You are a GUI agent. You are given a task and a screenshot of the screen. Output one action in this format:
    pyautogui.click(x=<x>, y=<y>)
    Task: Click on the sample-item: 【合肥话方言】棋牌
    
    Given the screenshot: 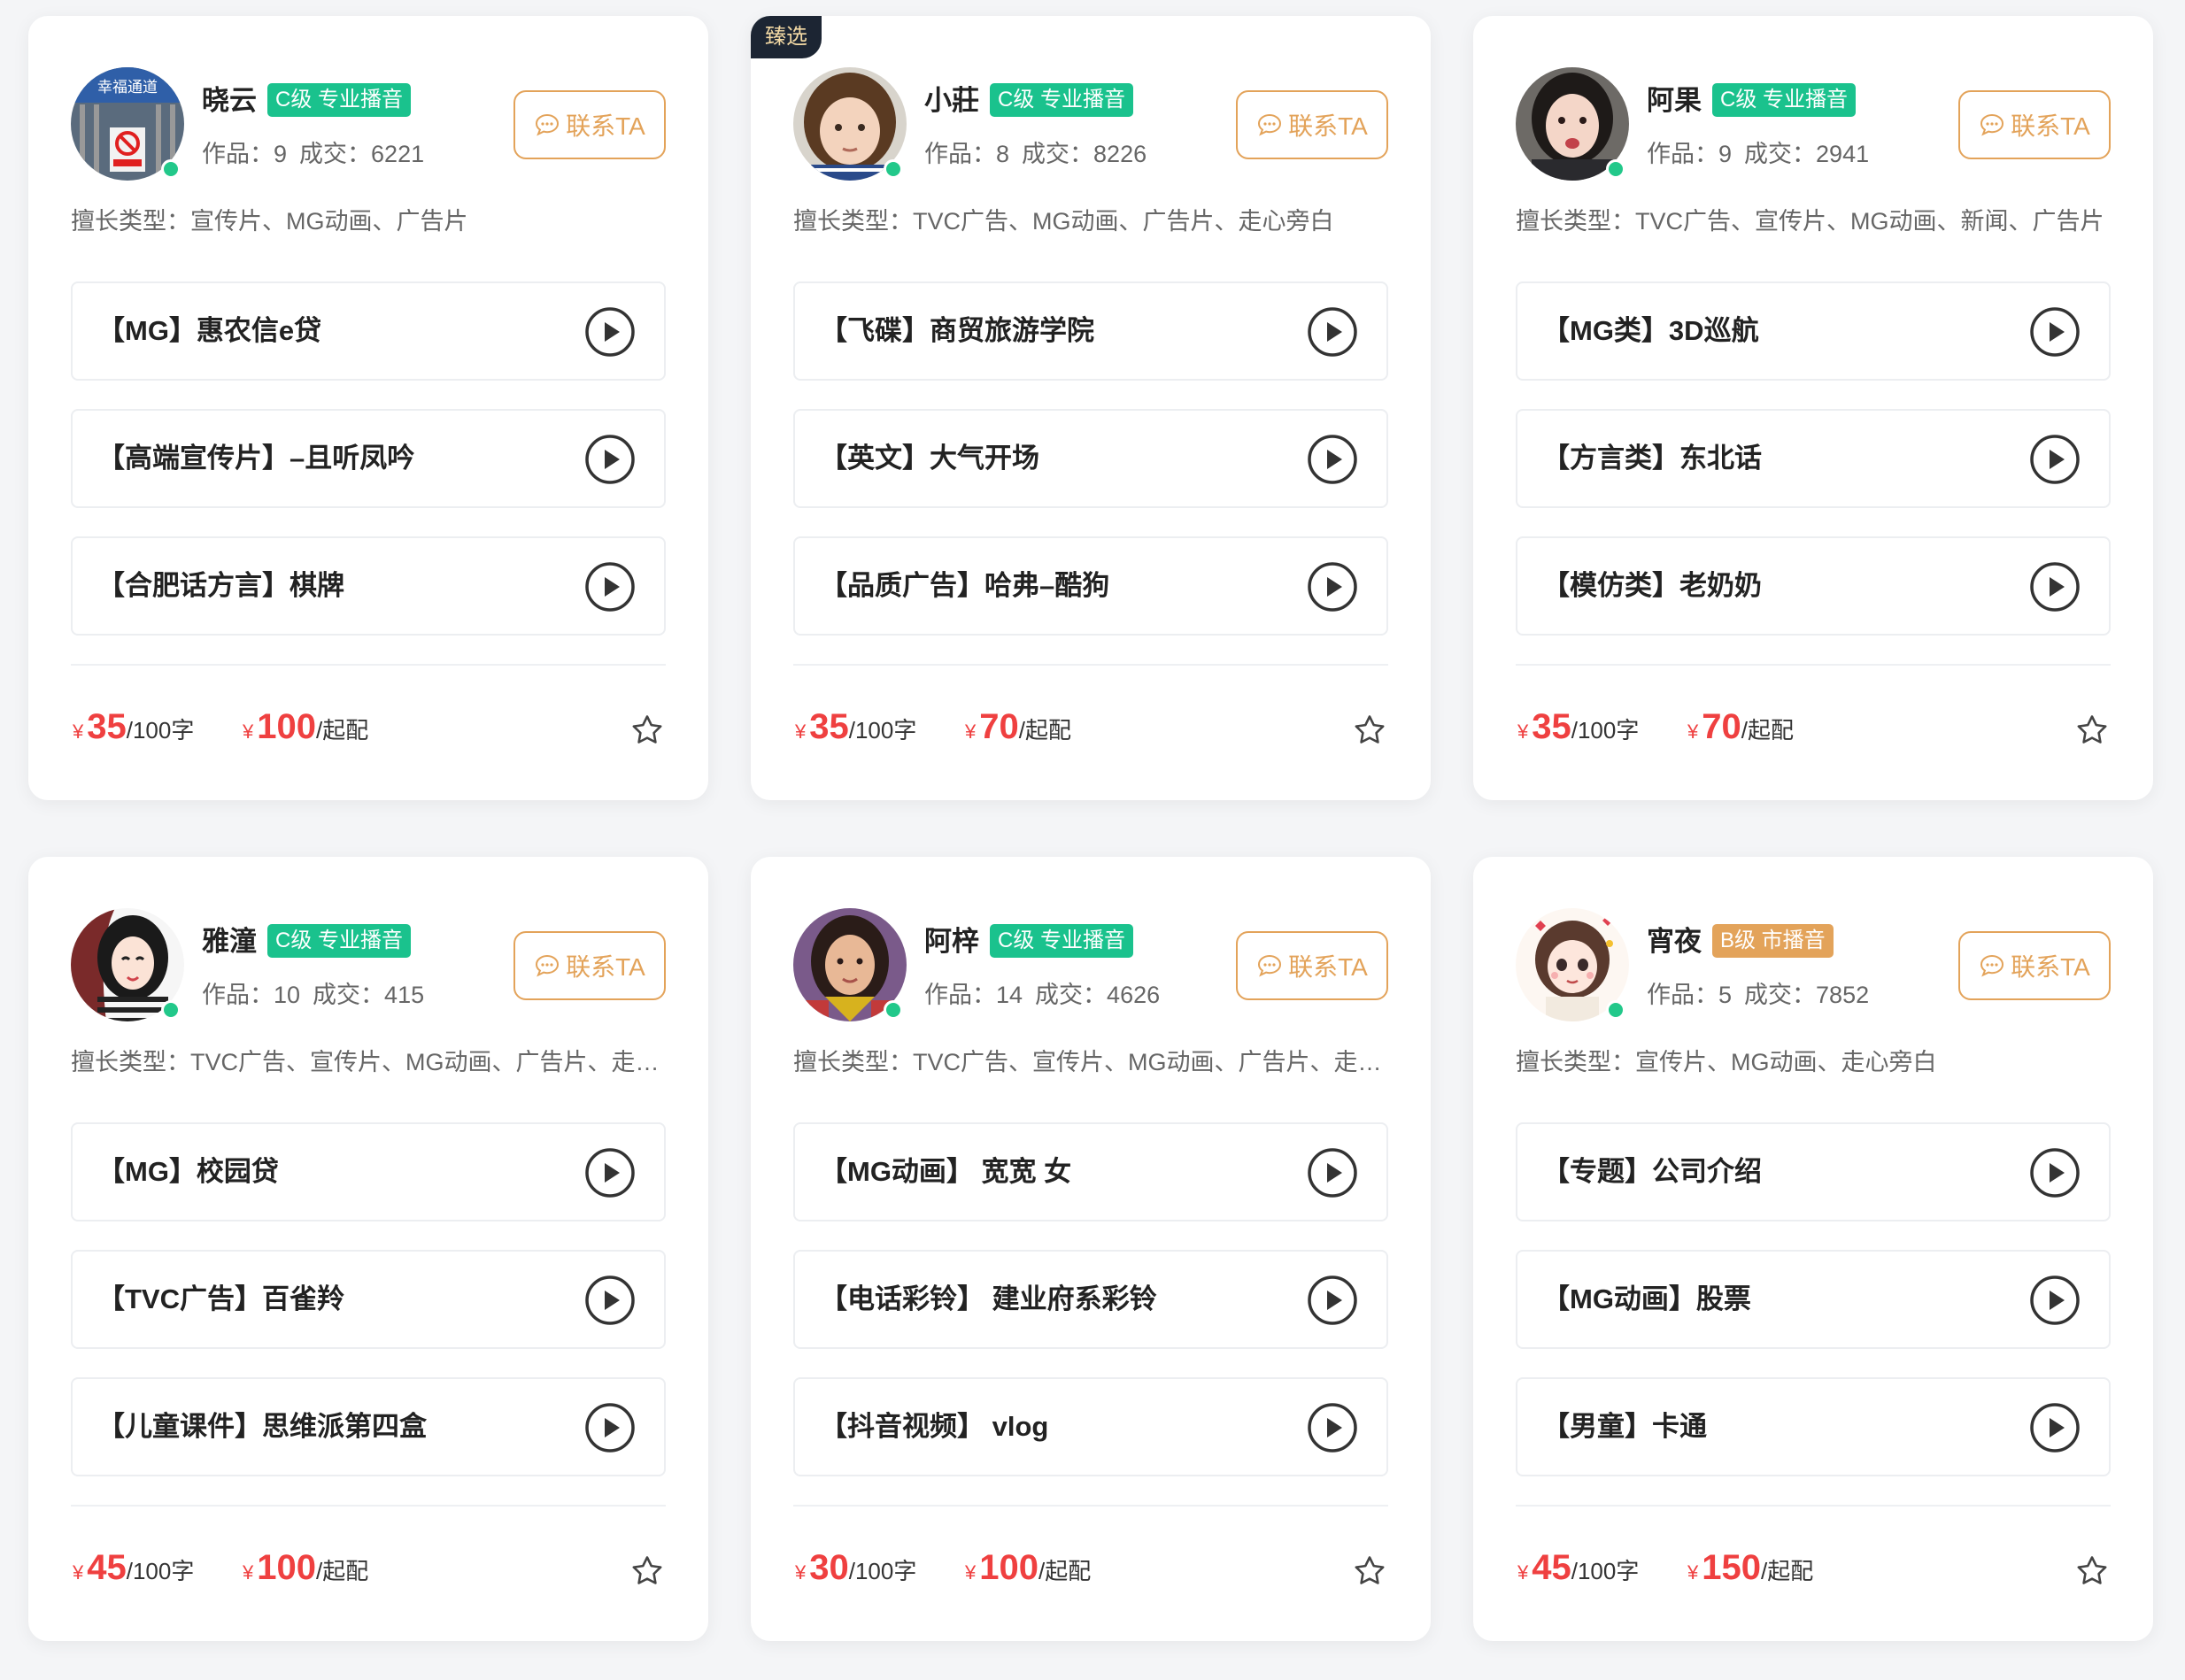 What is the action you would take?
    pyautogui.click(x=369, y=586)
    